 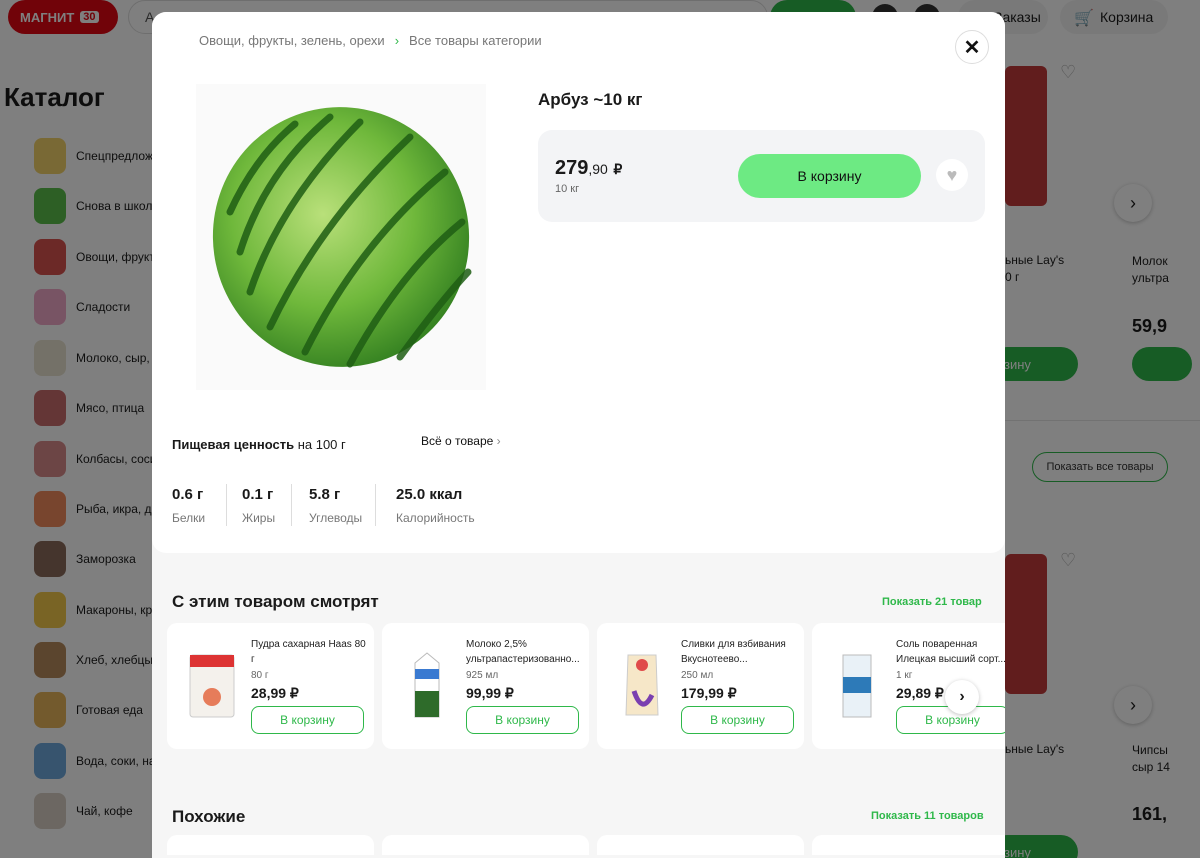 What do you see at coordinates (904, 675) in the screenshot?
I see `product-weight: 1 кг` at bounding box center [904, 675].